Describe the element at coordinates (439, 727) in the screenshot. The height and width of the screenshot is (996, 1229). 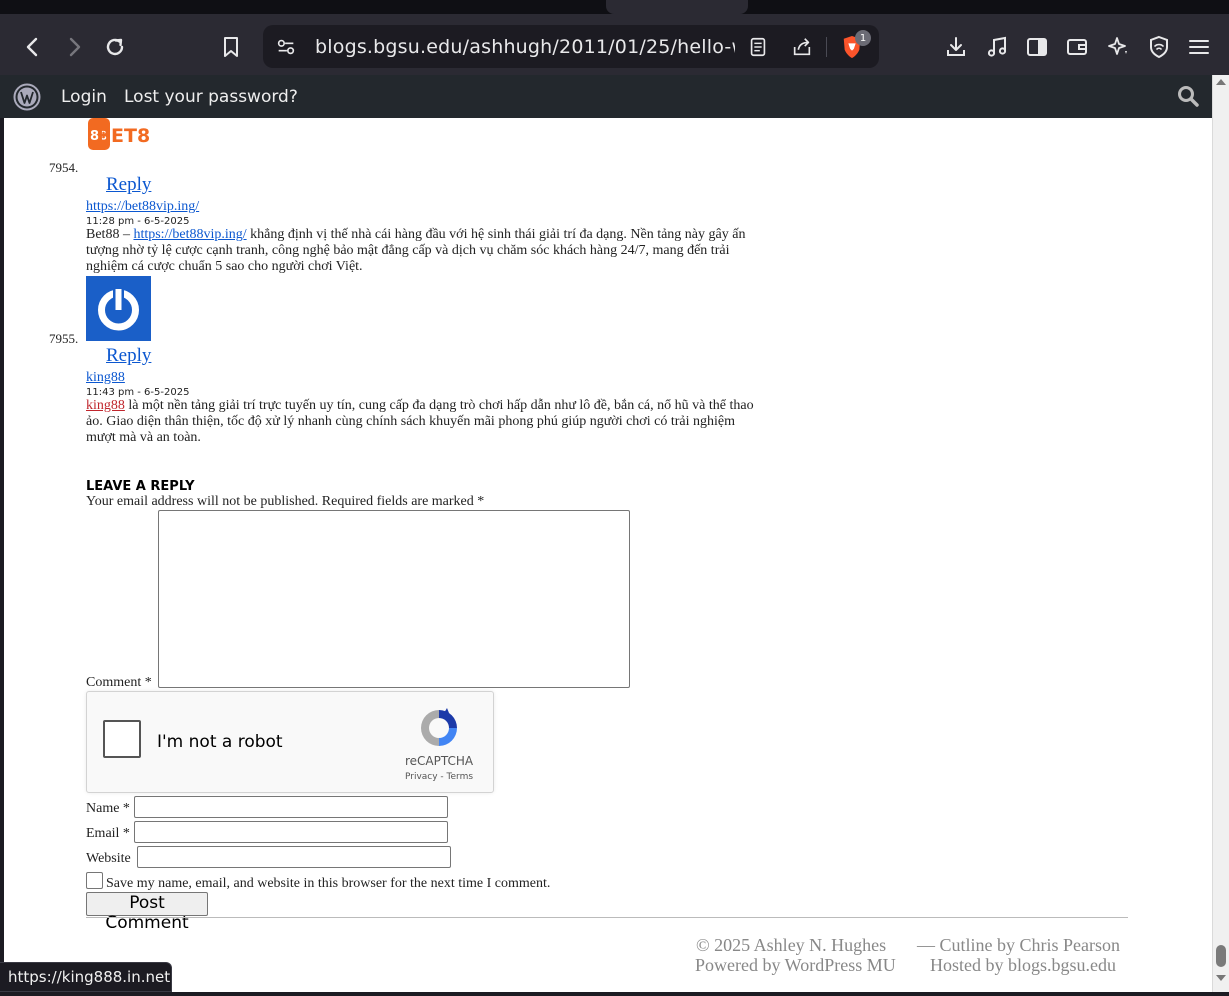
I see `recaptcha-logo-icon` at that location.